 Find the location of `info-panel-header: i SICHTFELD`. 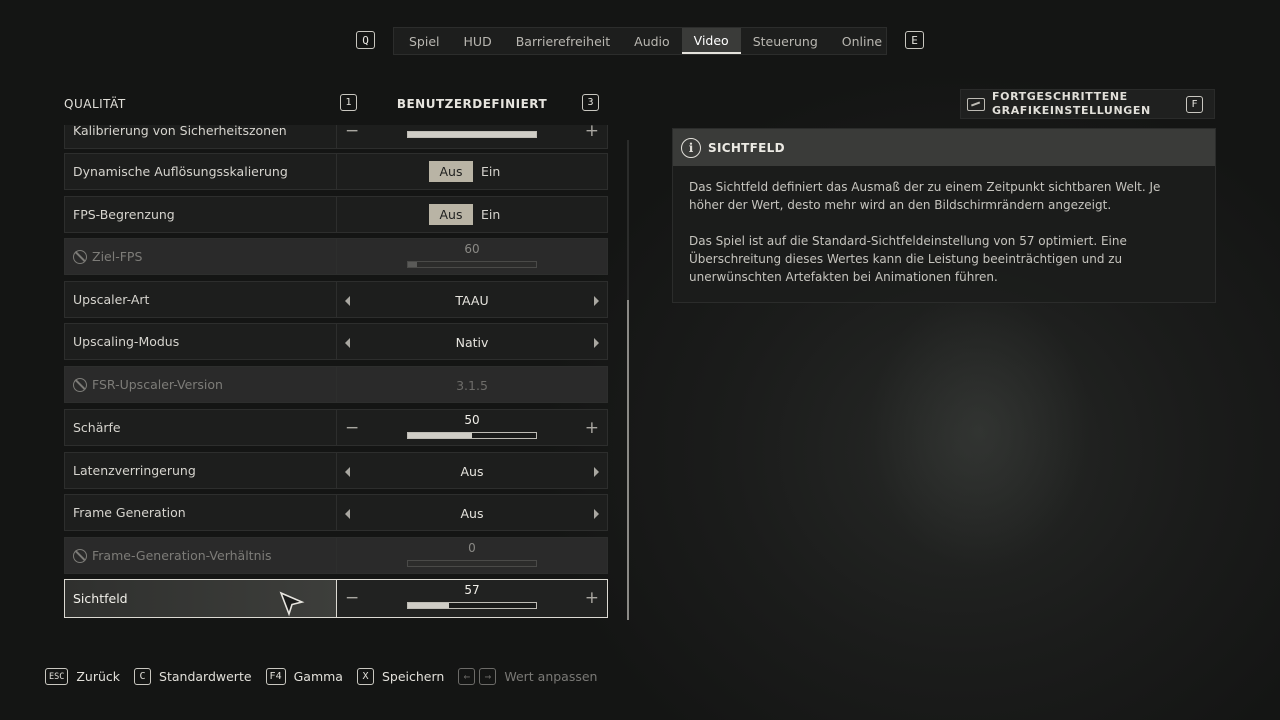

info-panel-header: i SICHTFELD is located at coordinates (944, 147).